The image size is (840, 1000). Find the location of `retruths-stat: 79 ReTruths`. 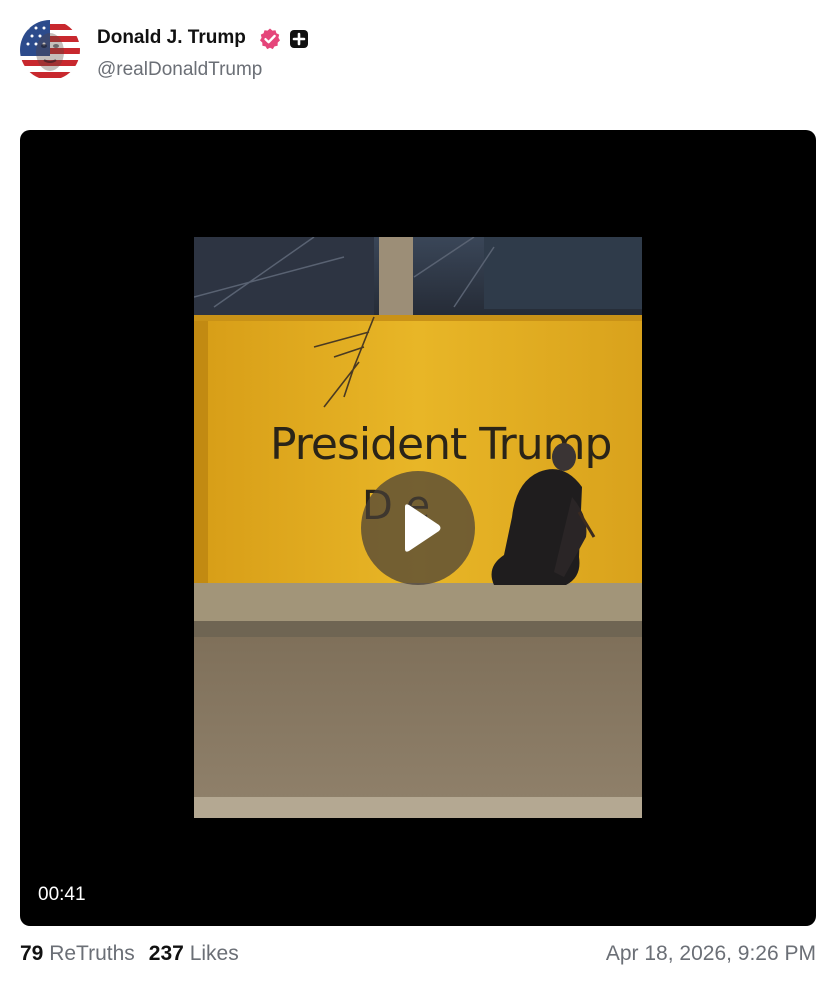

retruths-stat: 79 ReTruths is located at coordinates (77, 953).